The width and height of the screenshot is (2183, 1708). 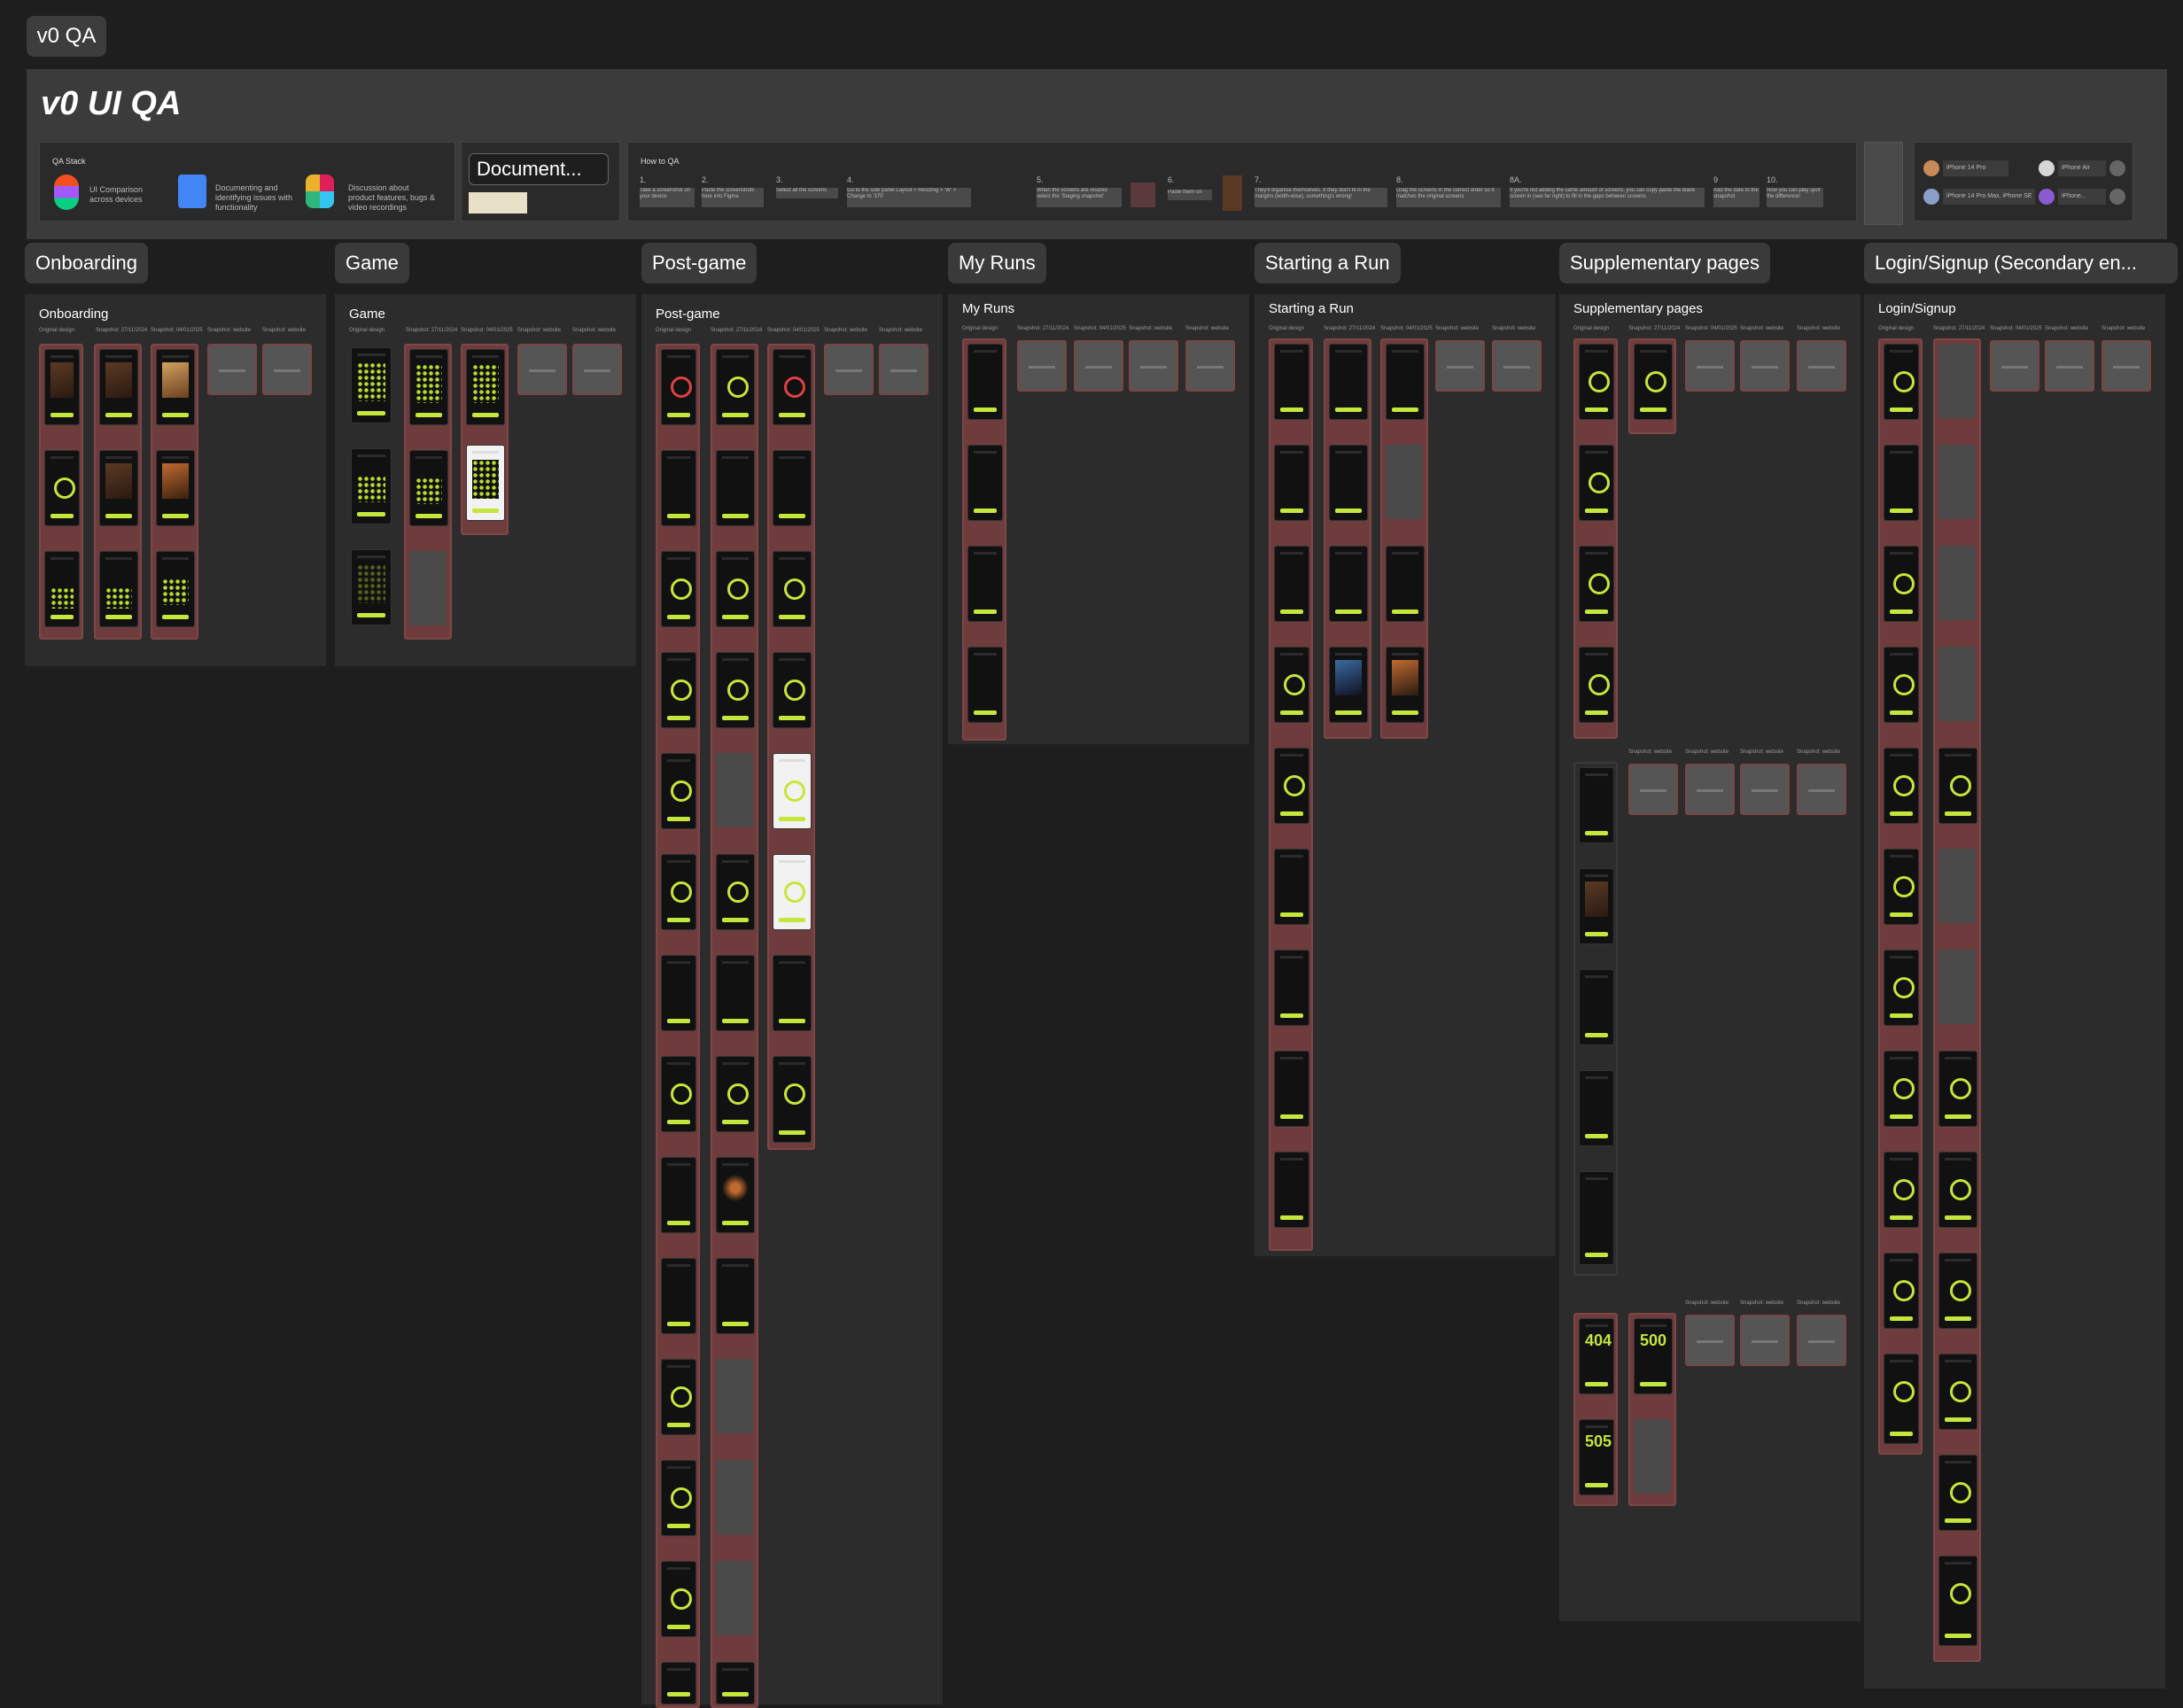 I want to click on section-tag-supplementary: Supplementary pages, so click(x=1665, y=263).